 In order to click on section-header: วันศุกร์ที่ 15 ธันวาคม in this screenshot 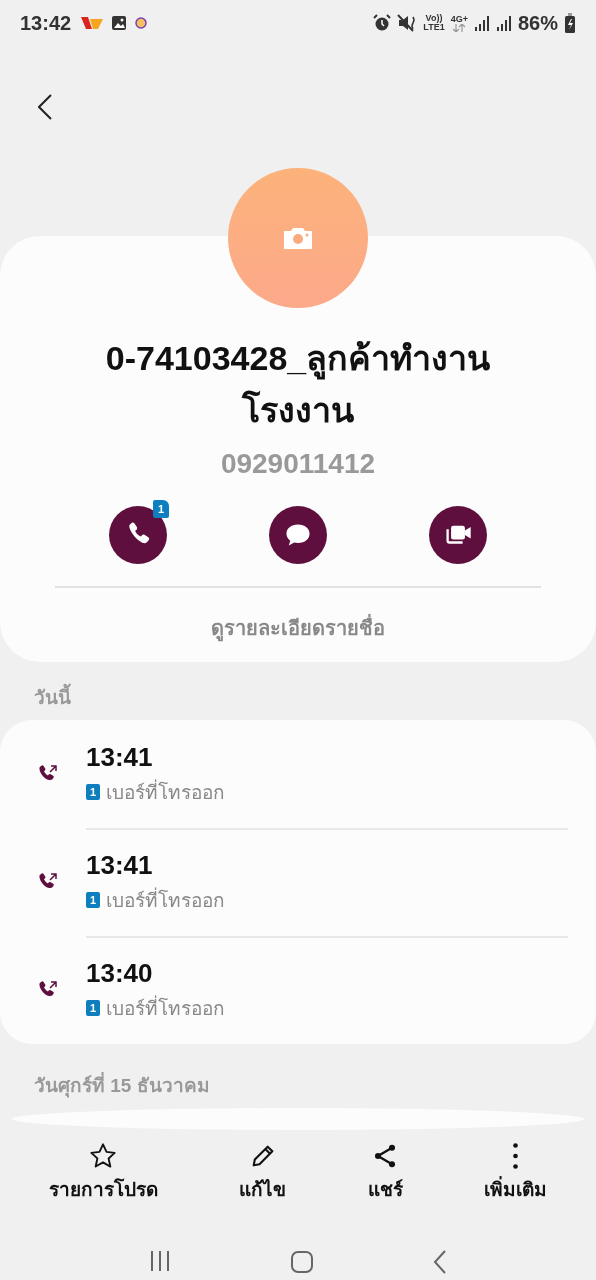, I will do `click(298, 1079)`.